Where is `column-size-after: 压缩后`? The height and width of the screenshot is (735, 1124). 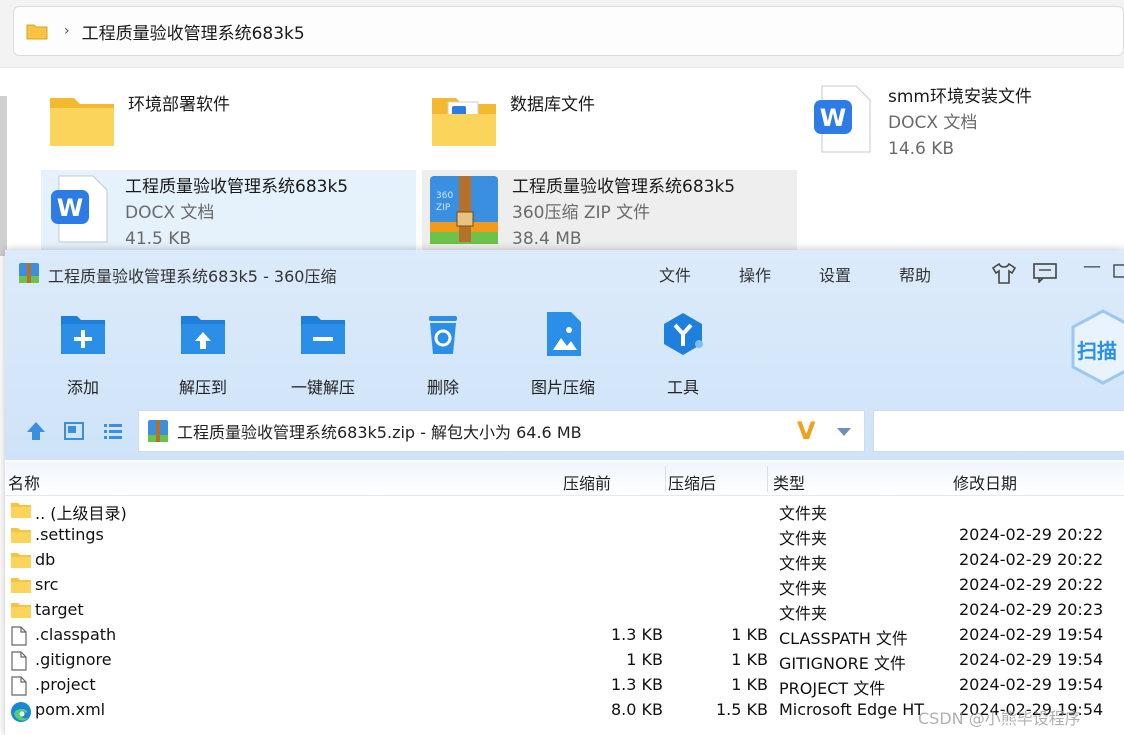
column-size-after: 压缩后 is located at coordinates (692, 482).